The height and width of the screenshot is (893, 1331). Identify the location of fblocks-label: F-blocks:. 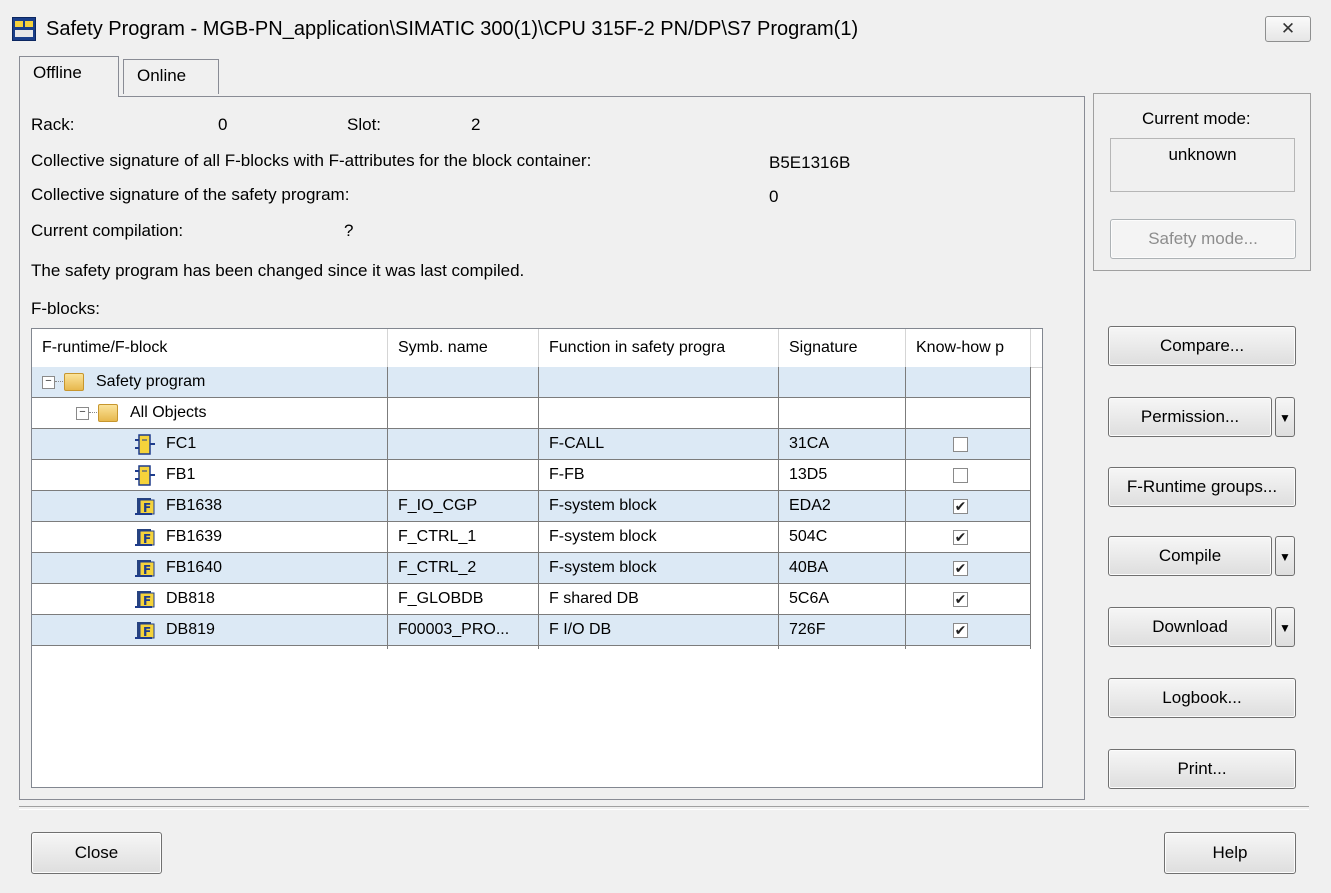
(65, 308).